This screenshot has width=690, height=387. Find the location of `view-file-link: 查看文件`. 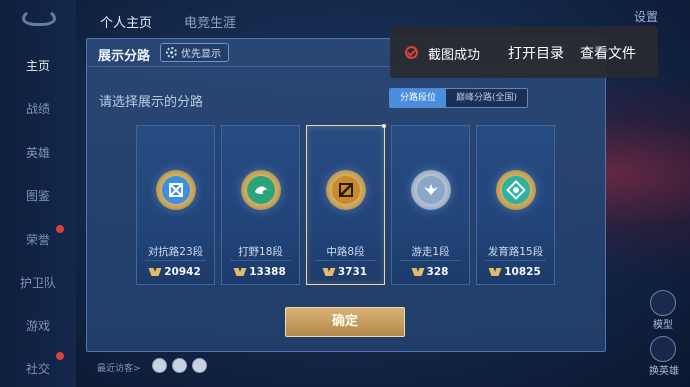

view-file-link: 查看文件 is located at coordinates (608, 53).